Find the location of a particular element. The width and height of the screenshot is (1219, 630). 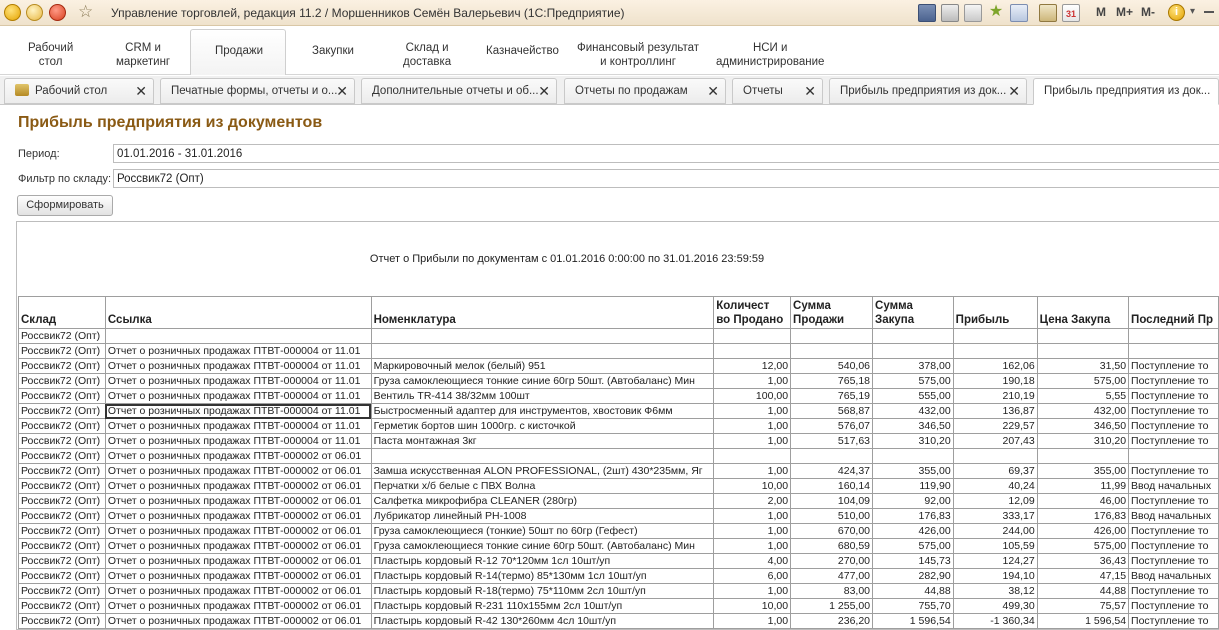

table-cell: 190,18 is located at coordinates (995, 381).